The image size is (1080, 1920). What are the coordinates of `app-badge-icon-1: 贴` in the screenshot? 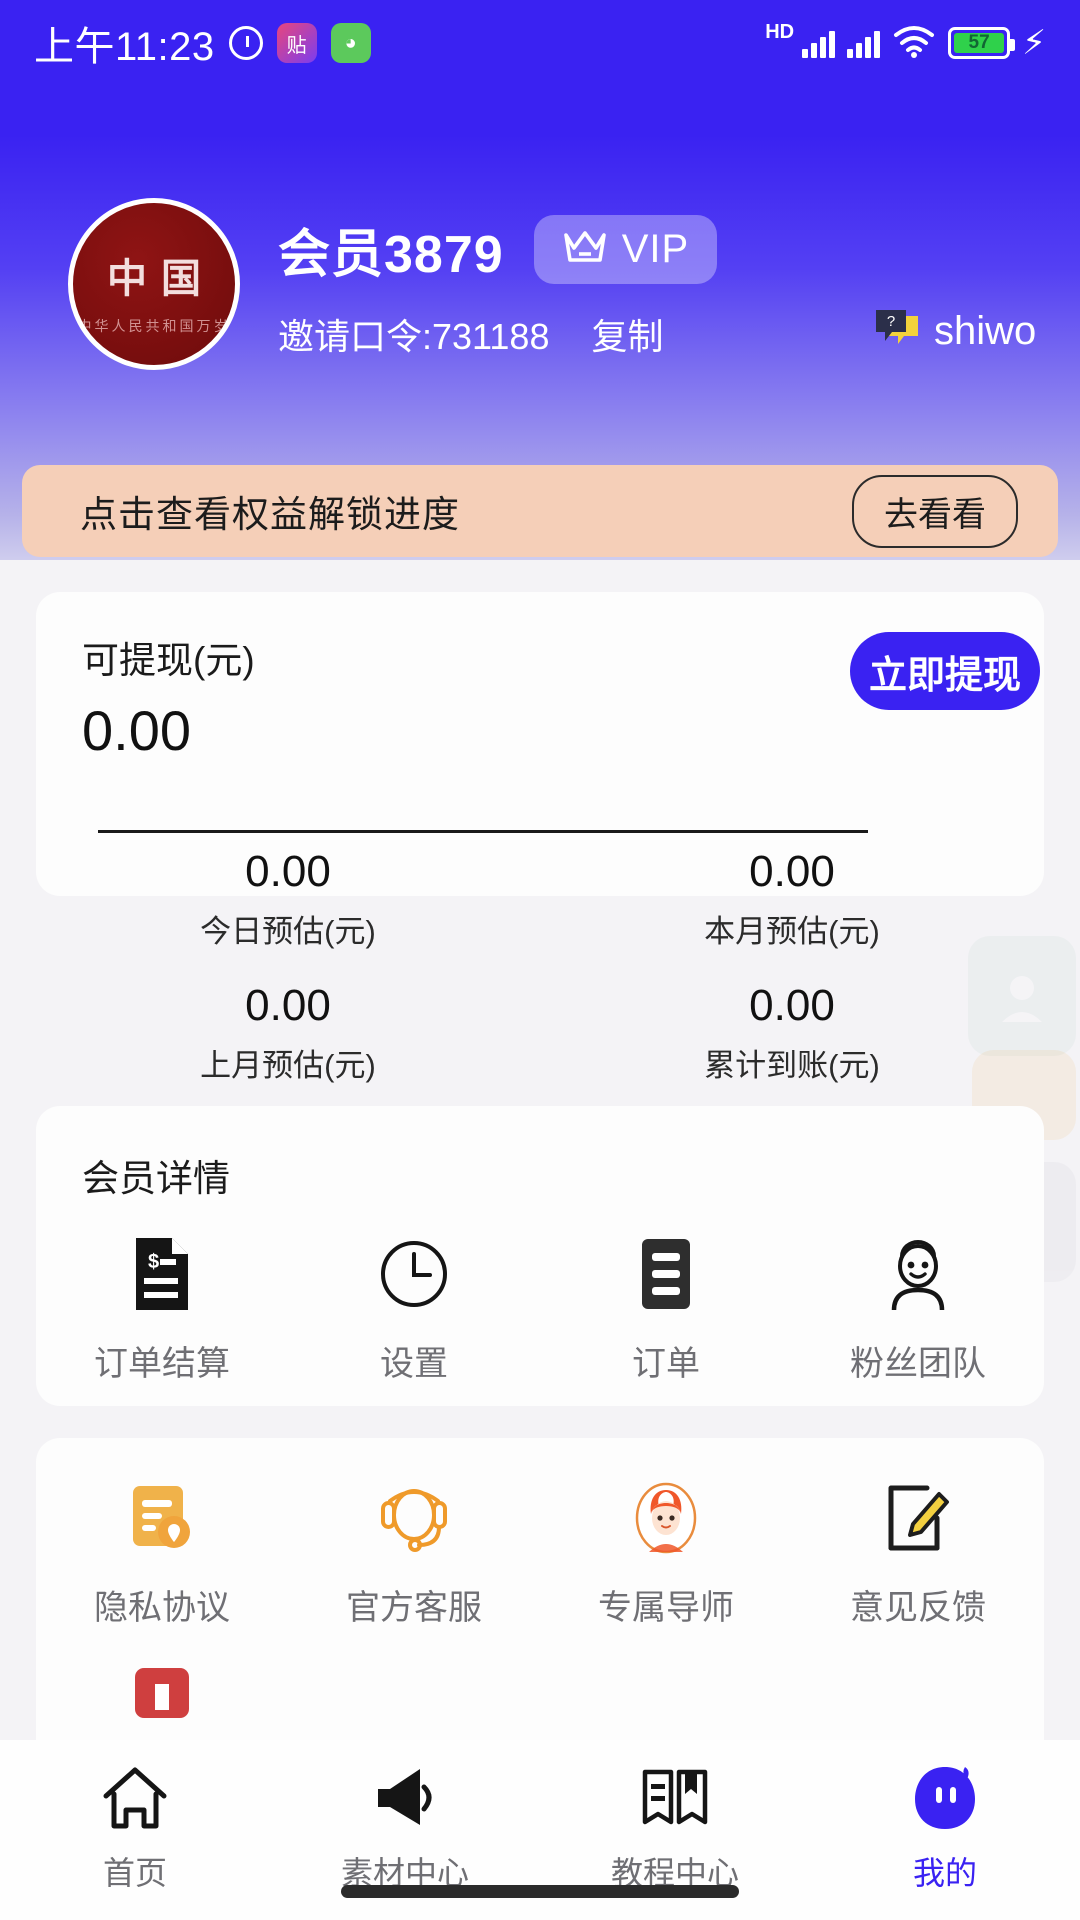 It's located at (296, 43).